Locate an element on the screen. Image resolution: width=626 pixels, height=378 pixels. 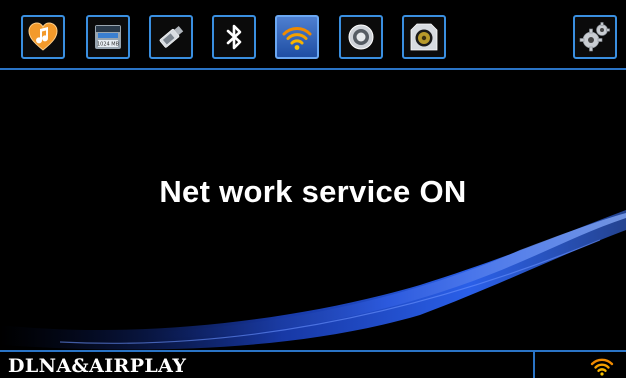
sd-card-icon: 1024 MB is located at coordinates (108, 37).